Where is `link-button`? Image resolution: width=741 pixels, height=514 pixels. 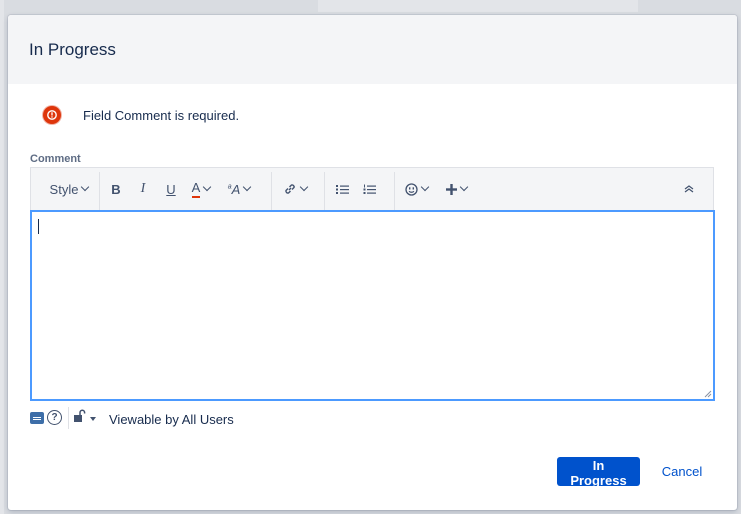
link-button is located at coordinates (295, 189).